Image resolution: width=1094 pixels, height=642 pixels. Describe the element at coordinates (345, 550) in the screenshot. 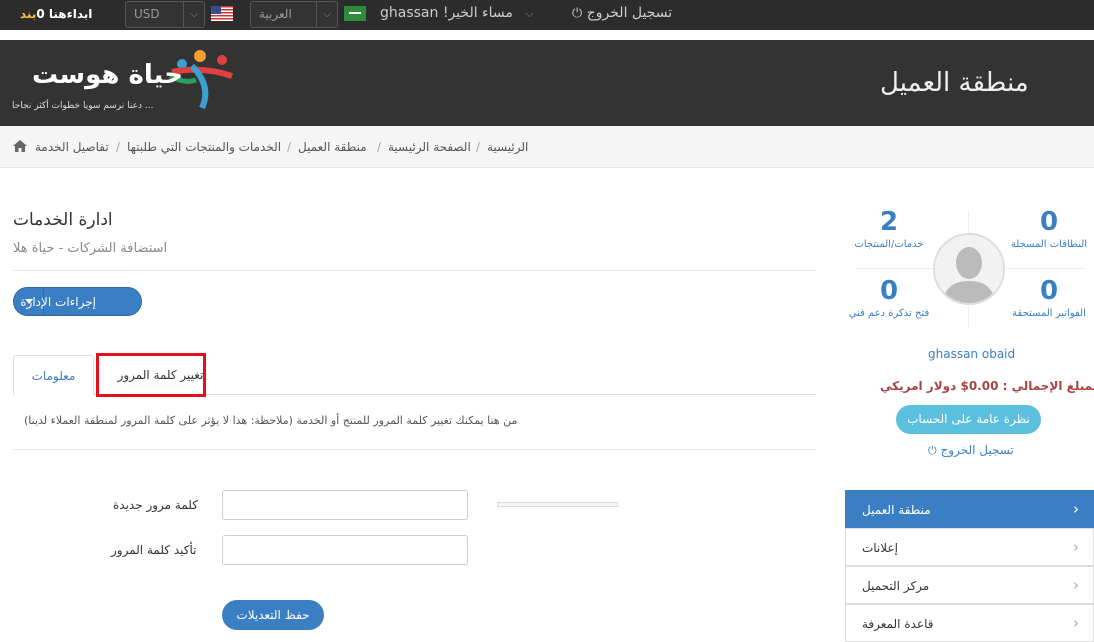

I see `confirm-password-field` at that location.